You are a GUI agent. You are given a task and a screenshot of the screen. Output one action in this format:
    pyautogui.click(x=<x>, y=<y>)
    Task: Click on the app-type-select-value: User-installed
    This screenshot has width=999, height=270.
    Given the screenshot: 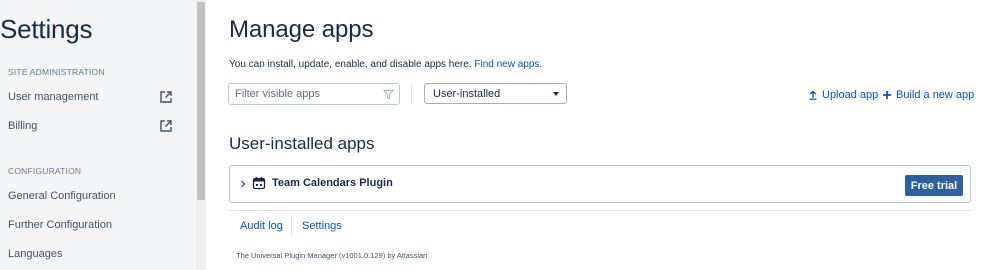 What is the action you would take?
    pyautogui.click(x=467, y=93)
    